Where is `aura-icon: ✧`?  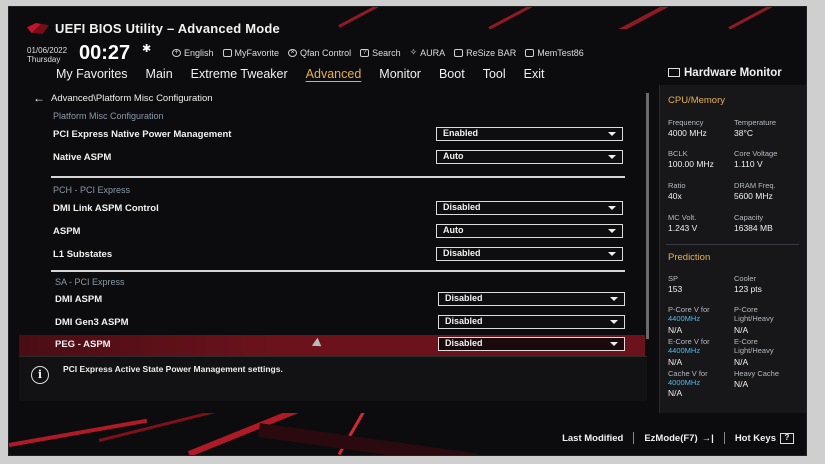
aura-icon: ✧ is located at coordinates (413, 52).